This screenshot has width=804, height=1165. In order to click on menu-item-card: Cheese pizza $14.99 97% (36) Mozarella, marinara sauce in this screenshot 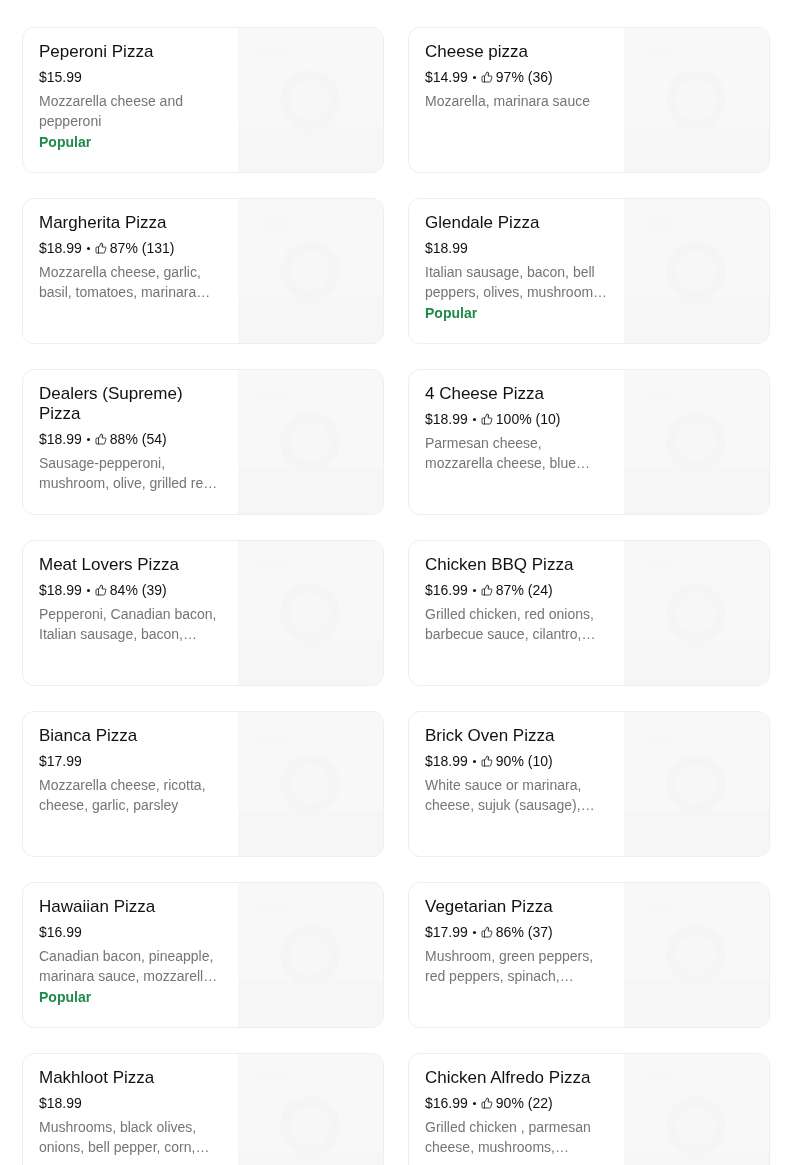, I will do `click(589, 100)`.